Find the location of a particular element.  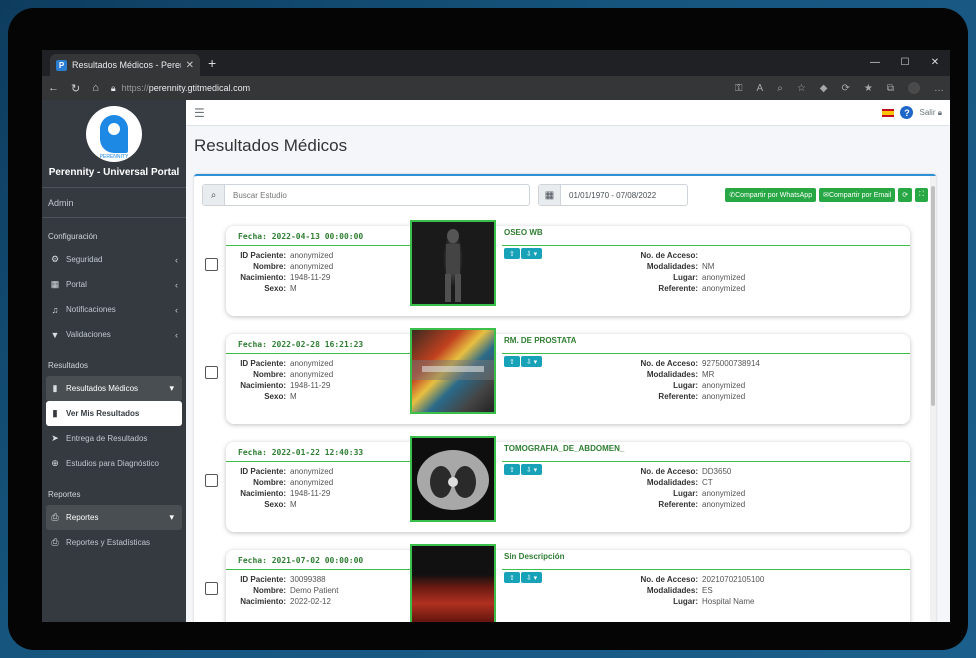

section-reportes: Reportes is located at coordinates (64, 494).